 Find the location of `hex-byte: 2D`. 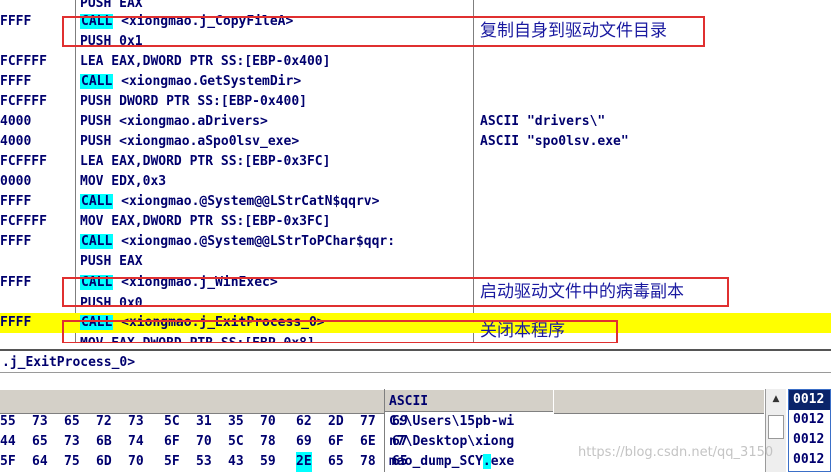

hex-byte: 2D is located at coordinates (336, 422).